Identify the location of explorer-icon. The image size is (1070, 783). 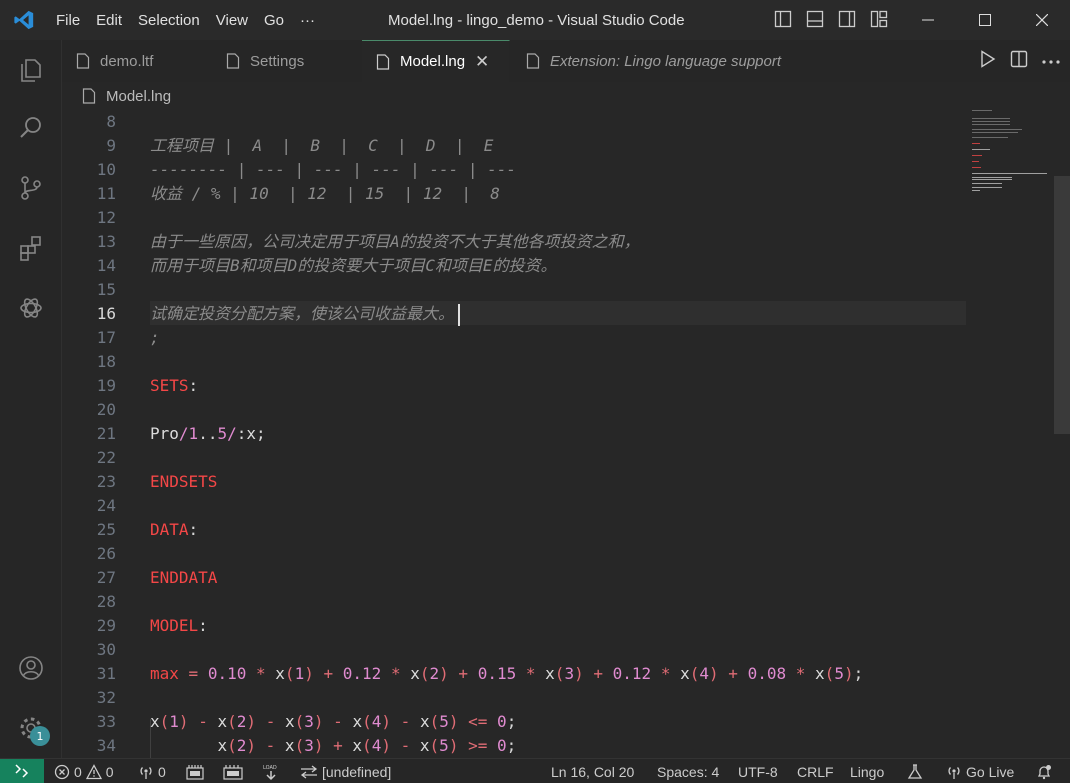
(31, 70).